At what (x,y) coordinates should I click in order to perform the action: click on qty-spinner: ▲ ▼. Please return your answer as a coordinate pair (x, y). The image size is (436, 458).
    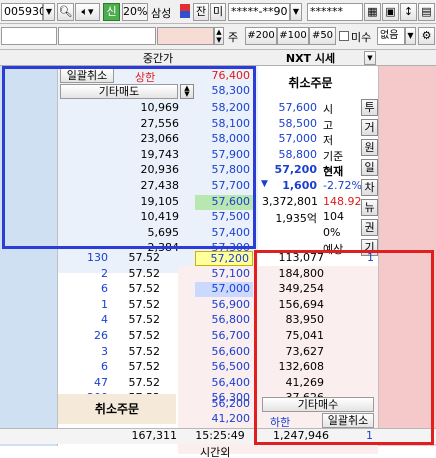
    Looking at the image, I should click on (219, 36).